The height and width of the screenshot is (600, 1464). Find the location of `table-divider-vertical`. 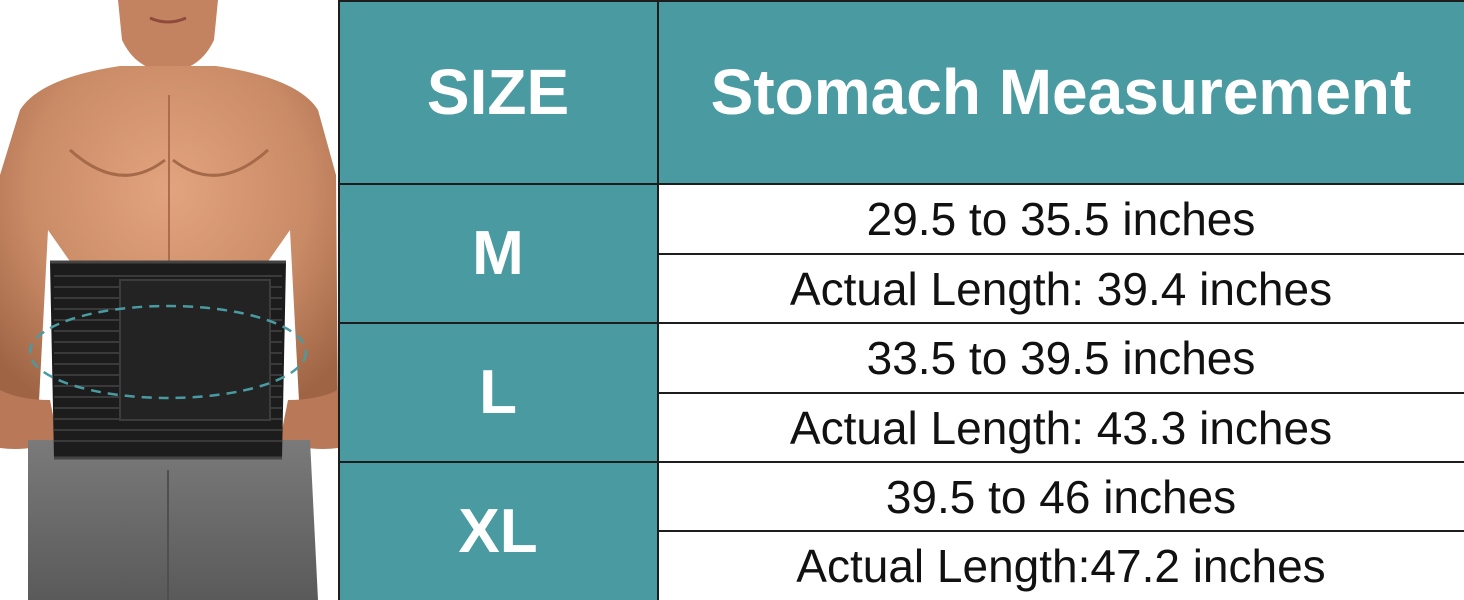

table-divider-vertical is located at coordinates (658, 300).